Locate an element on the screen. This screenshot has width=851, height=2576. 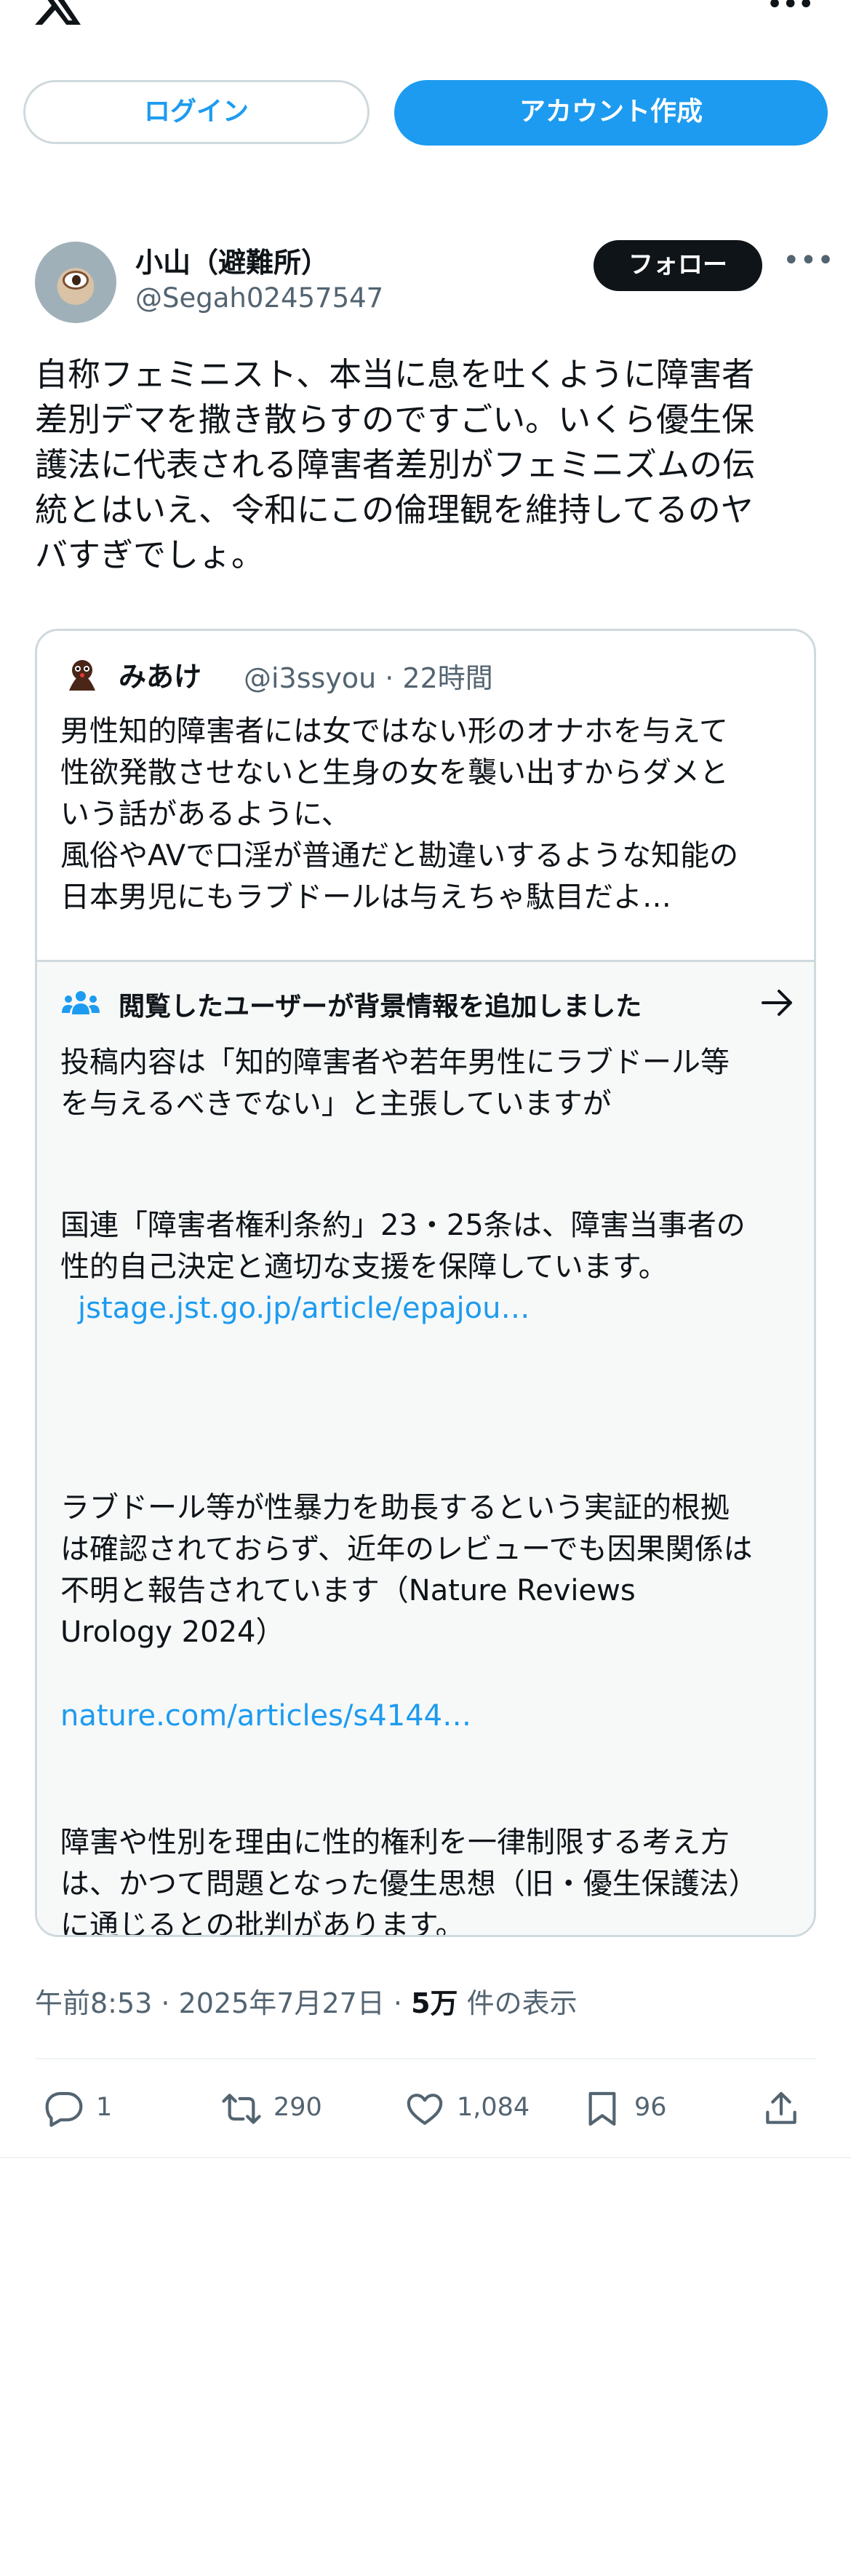
community-note-header: 閲覧したユーザーが背景情報を追加しました is located at coordinates (427, 1004).